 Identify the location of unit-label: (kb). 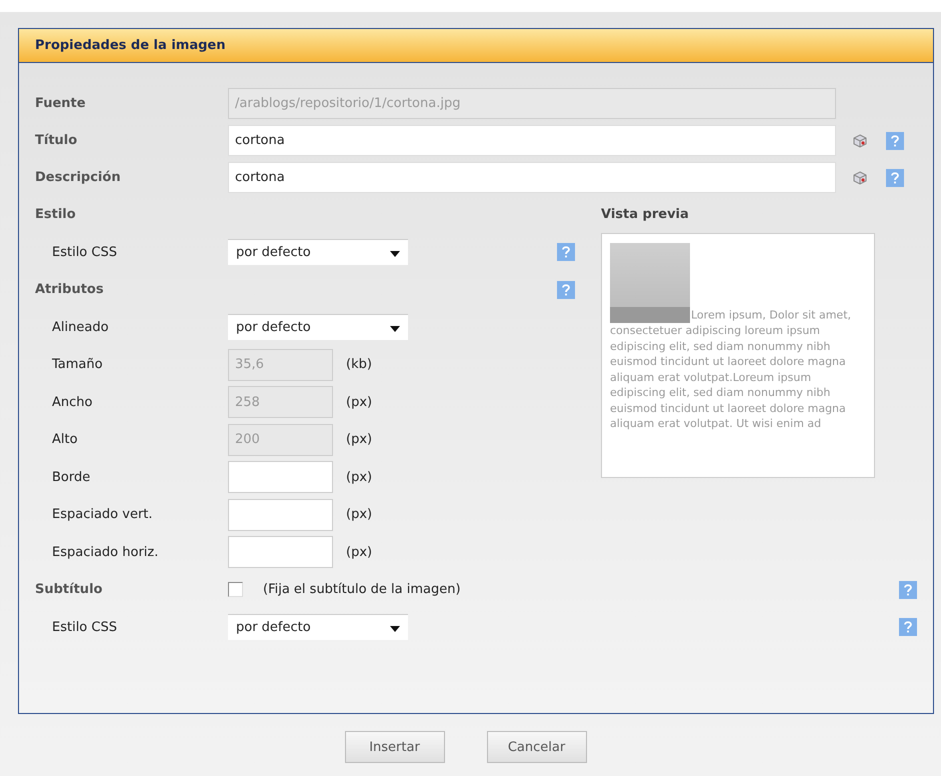
(359, 364).